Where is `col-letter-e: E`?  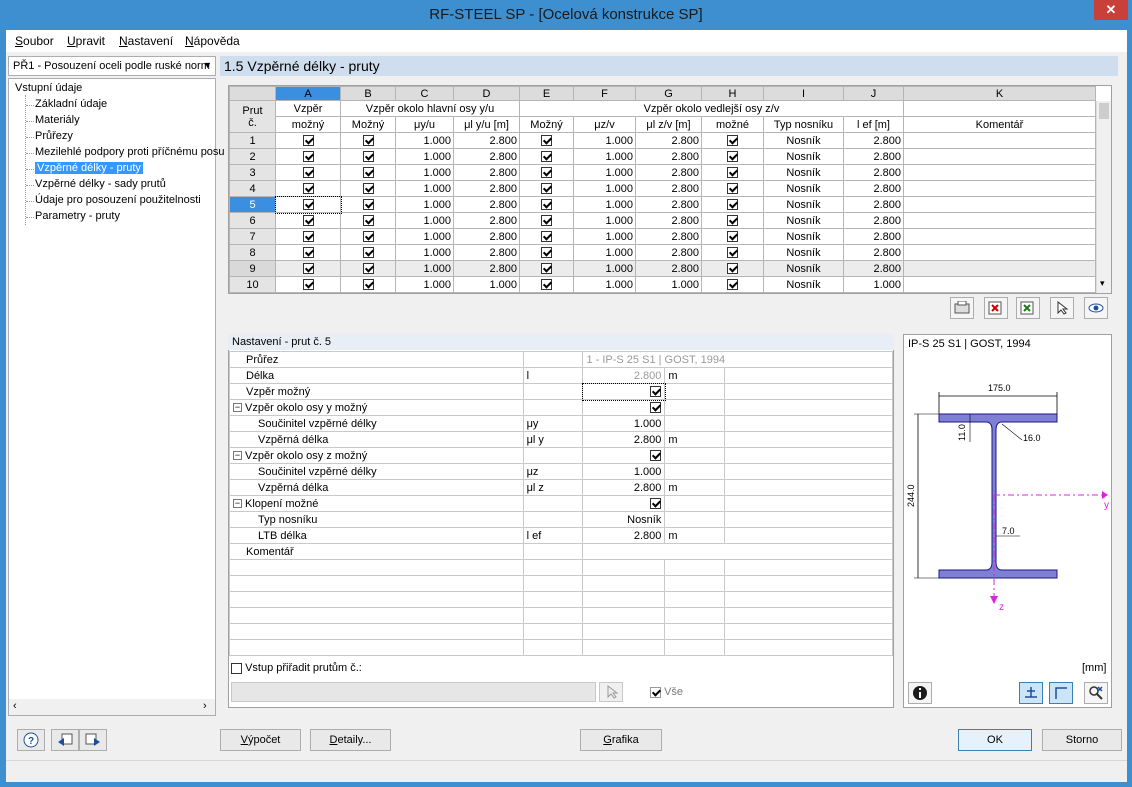 col-letter-e: E is located at coordinates (546, 93).